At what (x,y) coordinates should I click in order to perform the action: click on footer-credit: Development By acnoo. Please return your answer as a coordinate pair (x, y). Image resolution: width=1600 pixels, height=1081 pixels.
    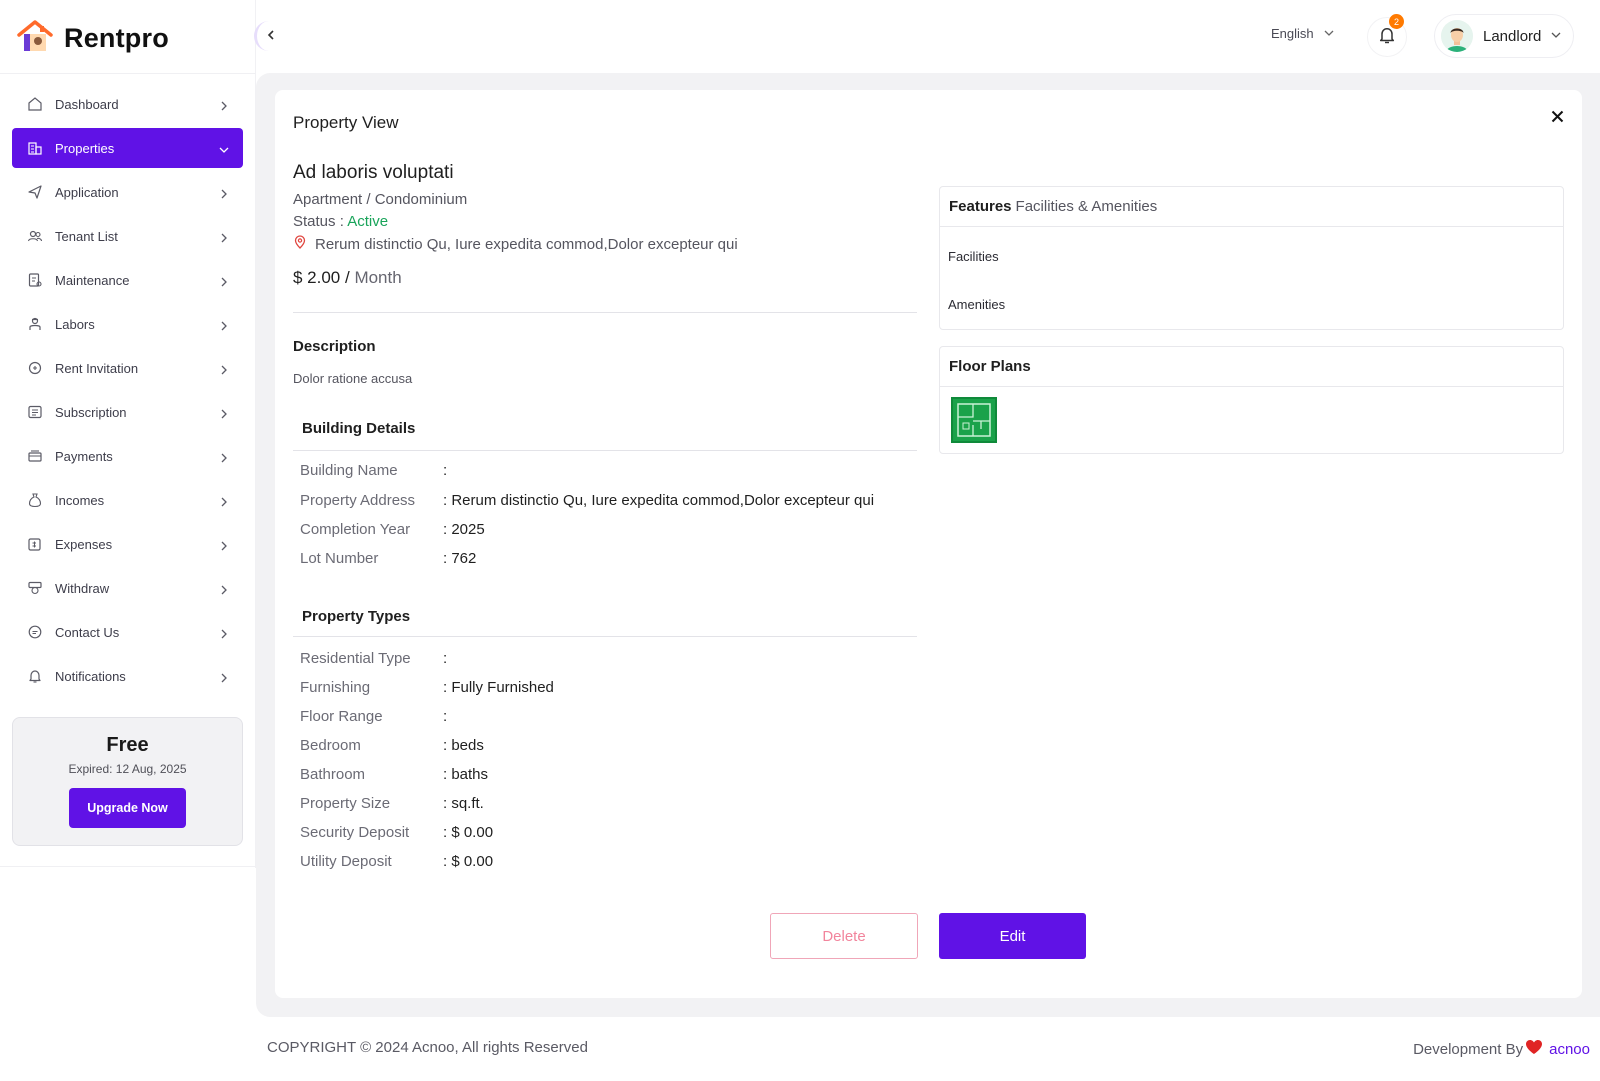
    Looking at the image, I should click on (1501, 1049).